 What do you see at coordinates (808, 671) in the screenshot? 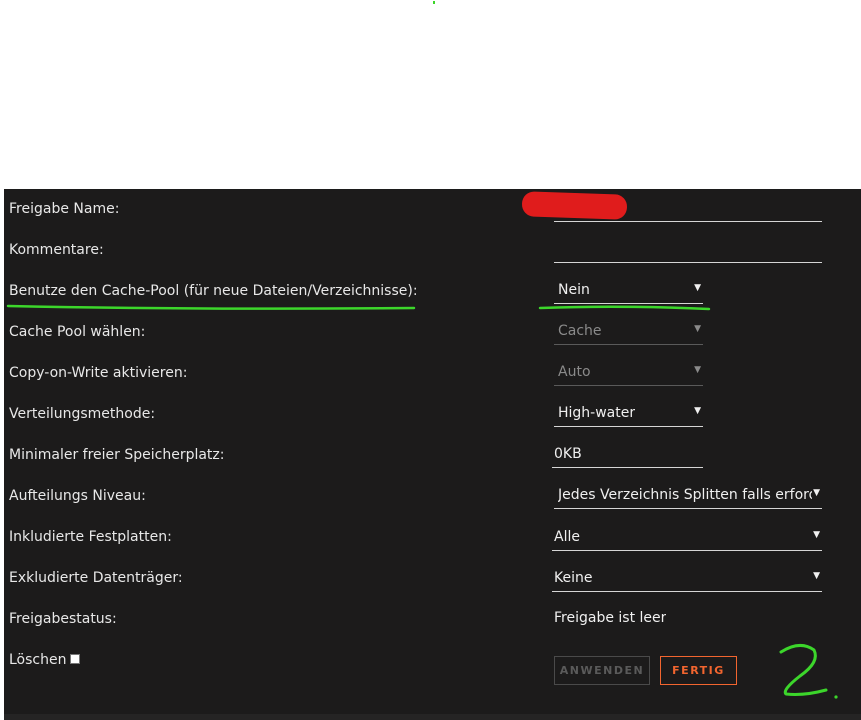
I see `annotation-handwritten-two` at bounding box center [808, 671].